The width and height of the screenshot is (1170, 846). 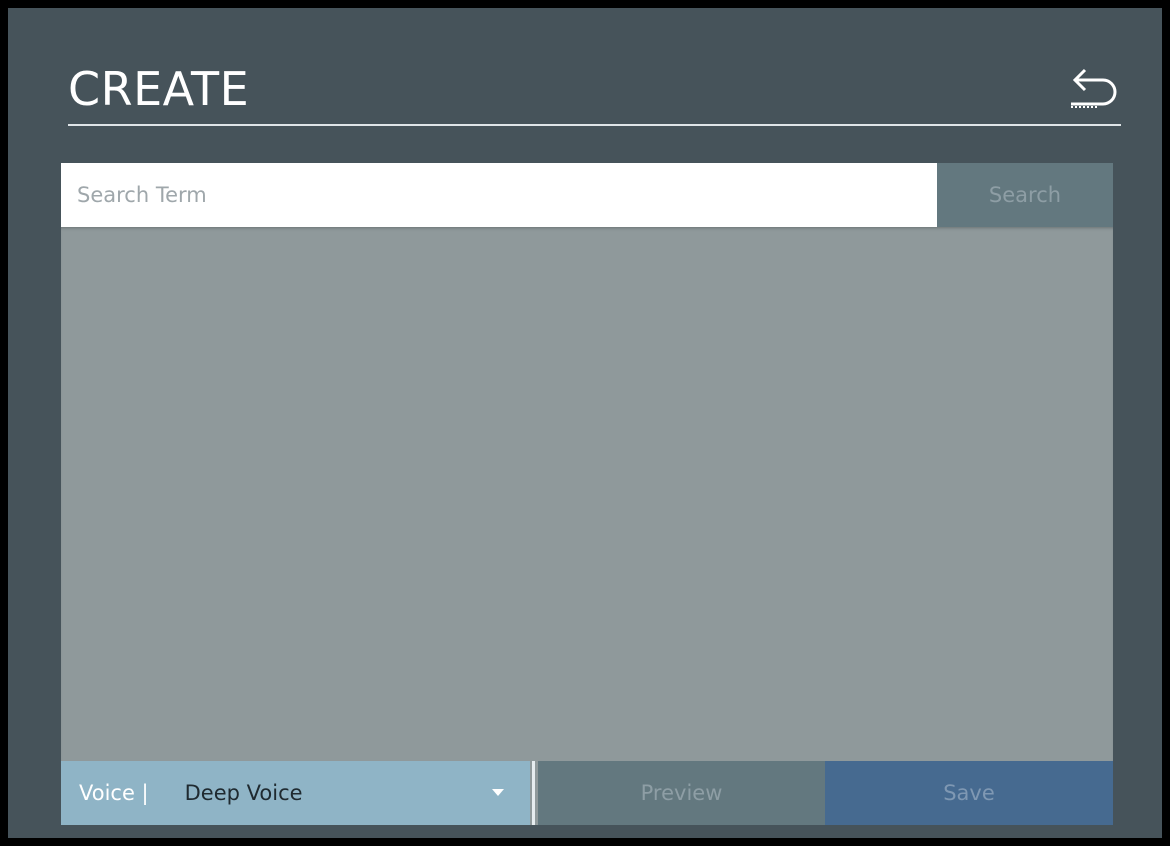 I want to click on preview-button: Preview, so click(x=681, y=793).